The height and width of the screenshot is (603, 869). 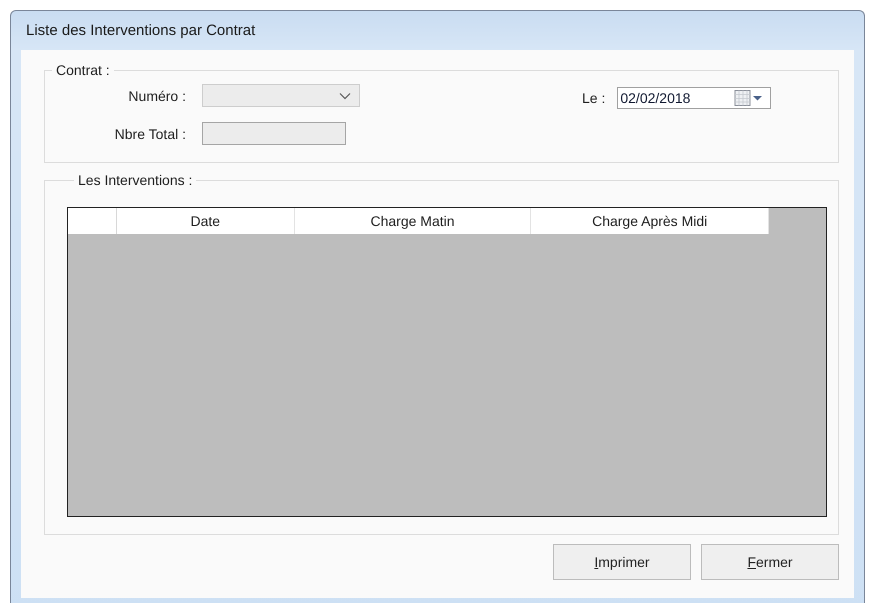 What do you see at coordinates (594, 98) in the screenshot?
I see `date-label: Le :` at bounding box center [594, 98].